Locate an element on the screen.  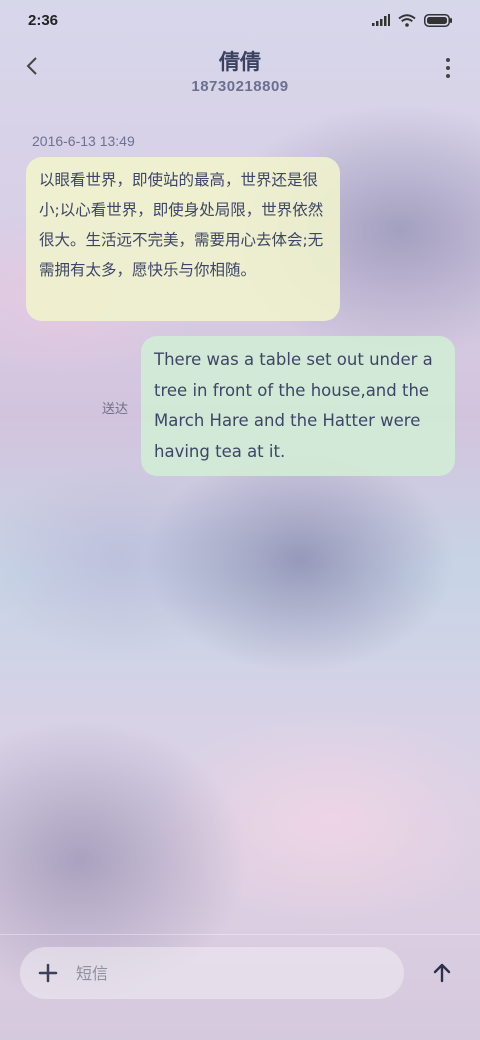
status-time: 2:36 is located at coordinates (43, 20).